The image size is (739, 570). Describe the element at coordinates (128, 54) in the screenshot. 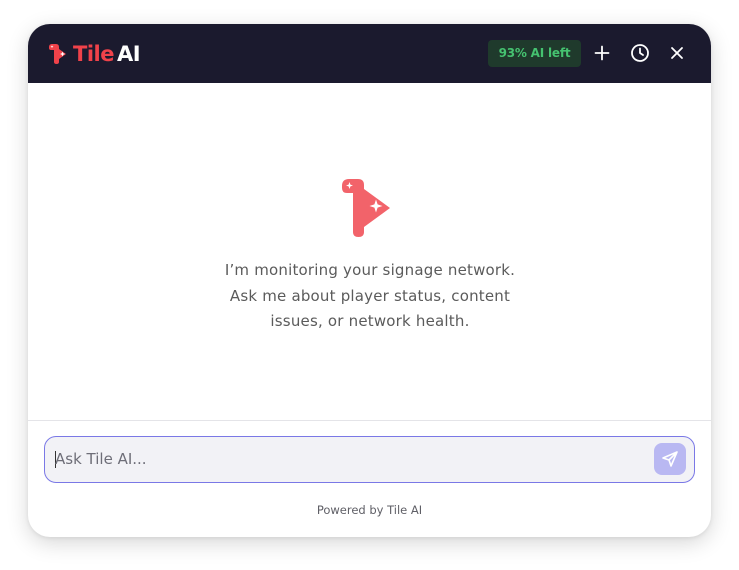

I see `brand-name-ai: AI` at that location.